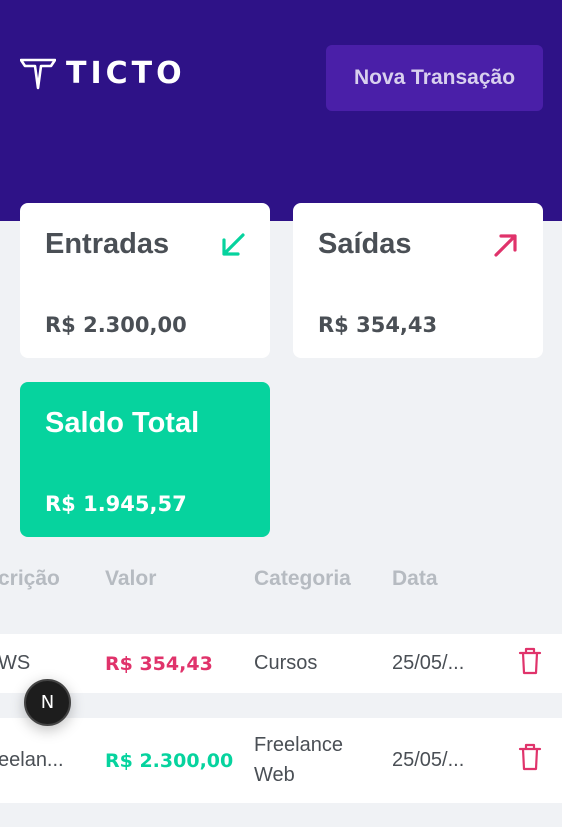 This screenshot has height=827, width=562. I want to click on row-description: WS, so click(15, 663).